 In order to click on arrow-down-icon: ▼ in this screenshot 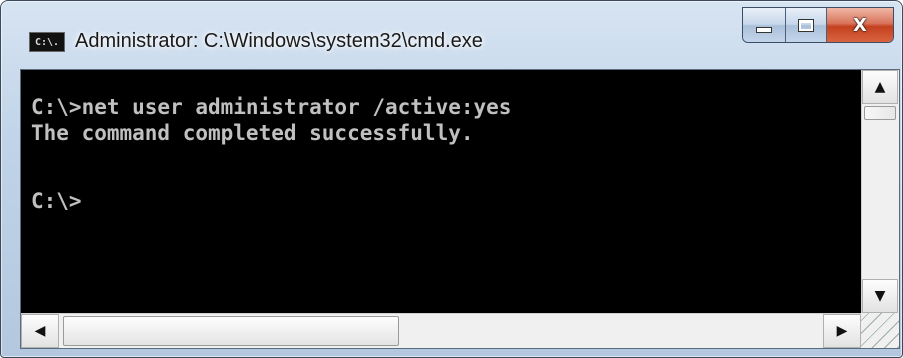, I will do `click(880, 296)`.